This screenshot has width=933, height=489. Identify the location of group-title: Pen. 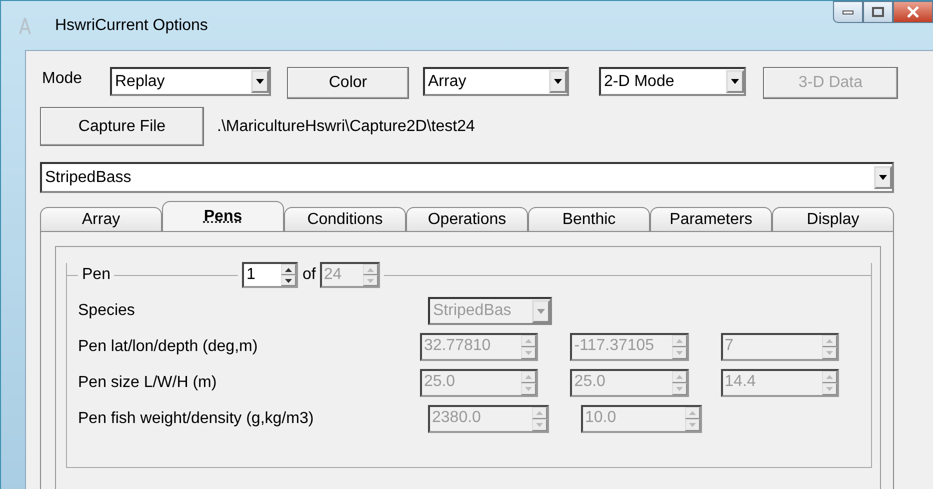
(96, 275).